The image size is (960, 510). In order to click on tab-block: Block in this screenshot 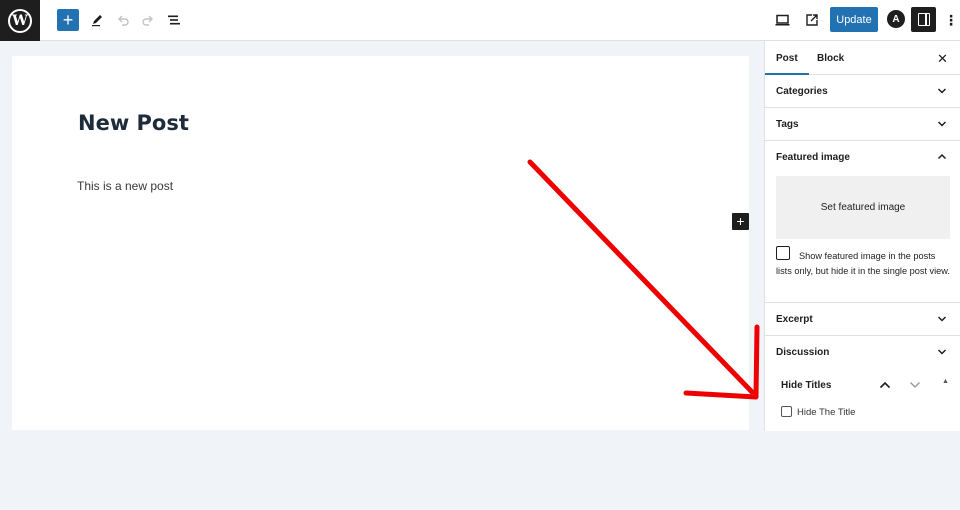, I will do `click(830, 58)`.